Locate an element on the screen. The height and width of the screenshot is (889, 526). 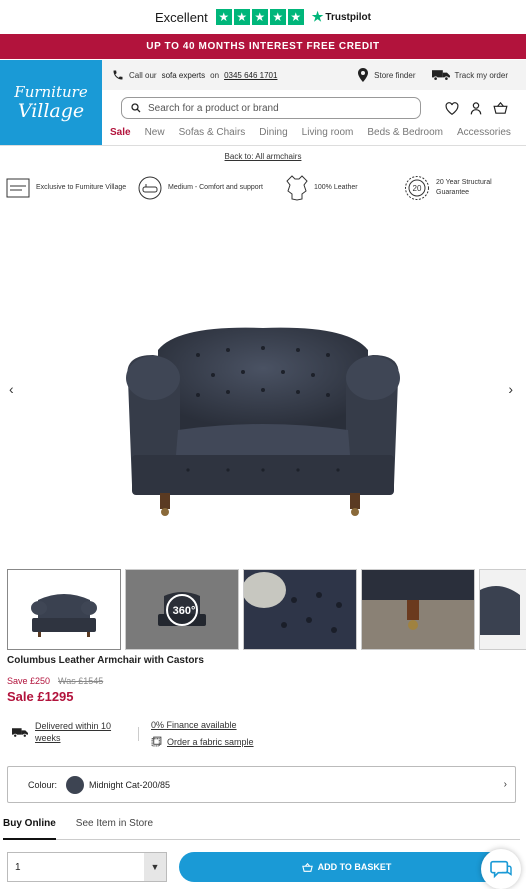
tab-buy-online: Buy Online is located at coordinates (29, 828).